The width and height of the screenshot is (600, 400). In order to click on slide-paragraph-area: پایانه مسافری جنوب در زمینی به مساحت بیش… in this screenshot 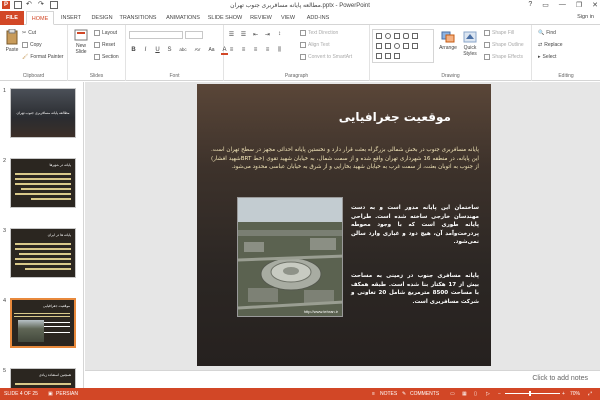, I will do `click(415, 289)`.